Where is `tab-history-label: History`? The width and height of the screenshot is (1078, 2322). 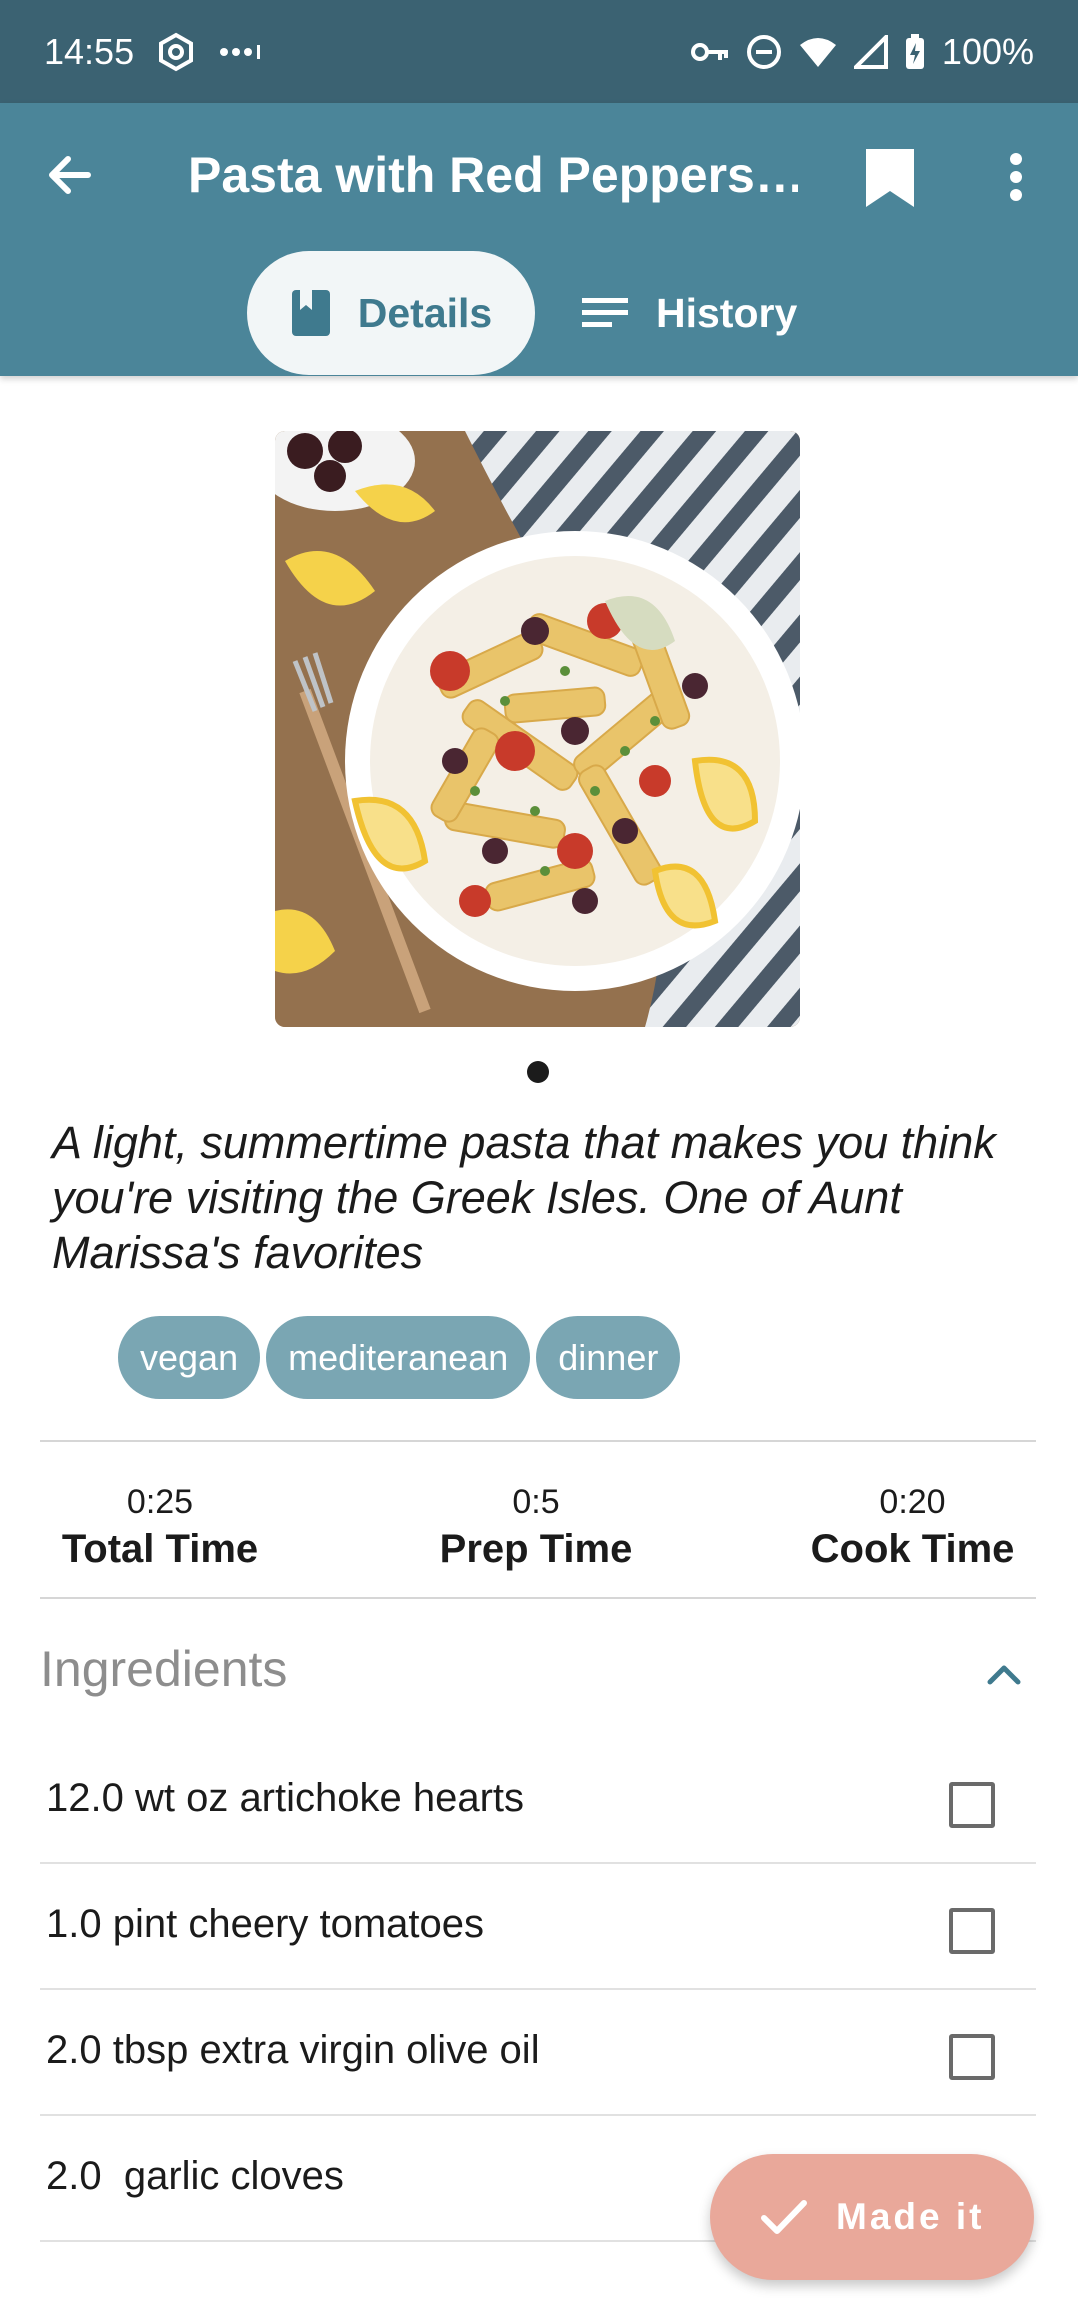 tab-history-label: History is located at coordinates (727, 312).